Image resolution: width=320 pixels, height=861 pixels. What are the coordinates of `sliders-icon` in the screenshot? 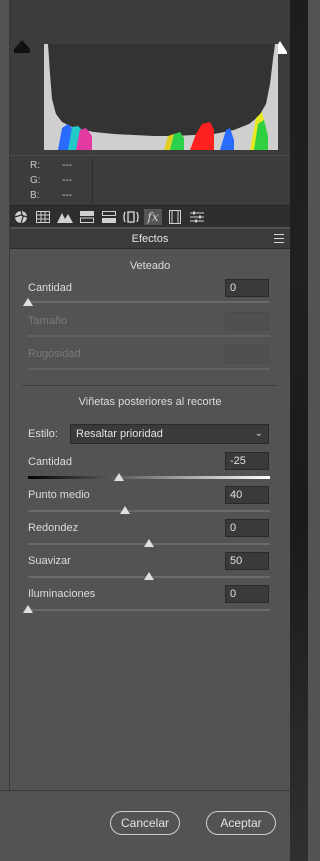 It's located at (197, 217).